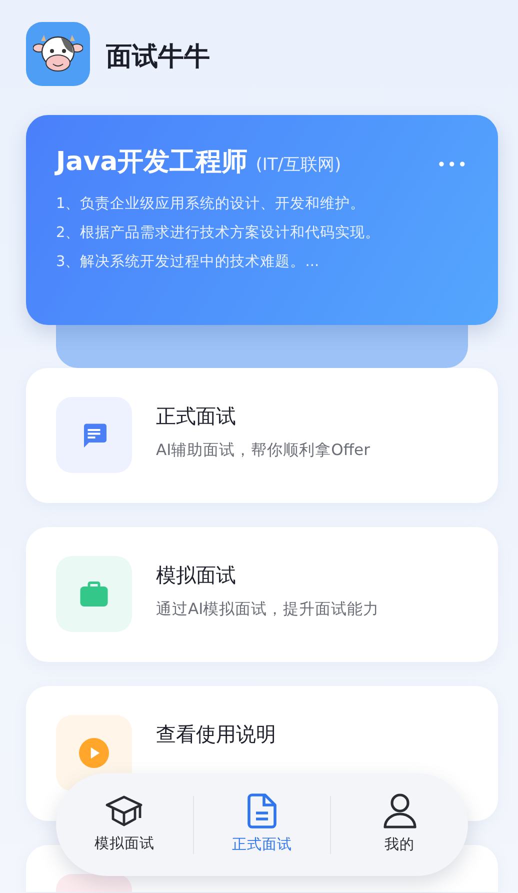  What do you see at coordinates (299, 165) in the screenshot?
I see `job-category: (IT/互联网)` at bounding box center [299, 165].